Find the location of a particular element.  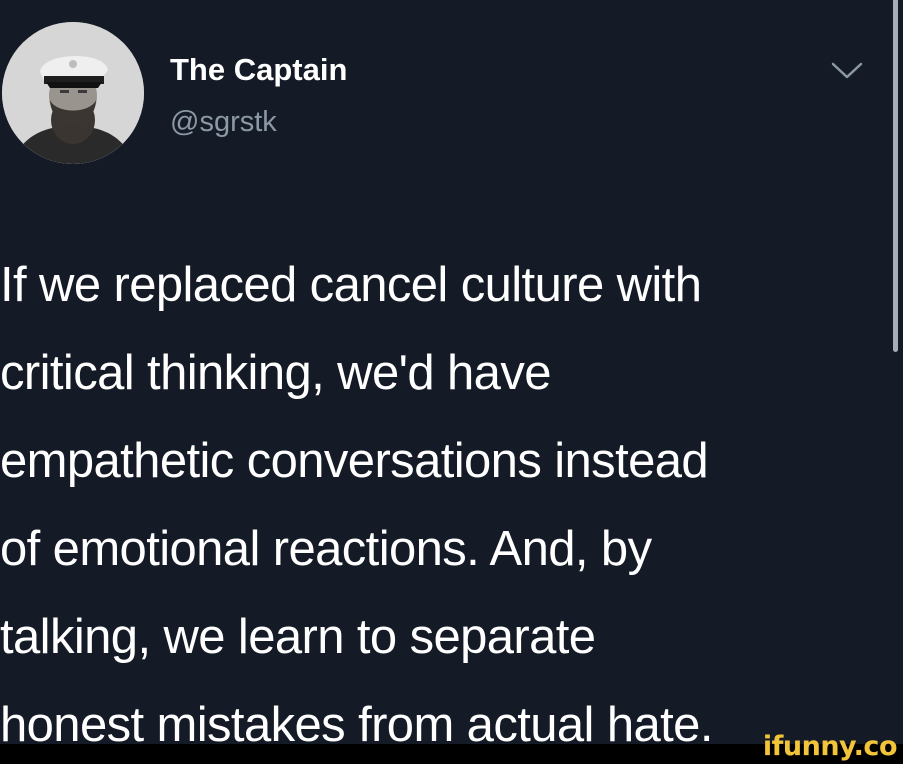

avatar-portrait-icon is located at coordinates (73, 93).